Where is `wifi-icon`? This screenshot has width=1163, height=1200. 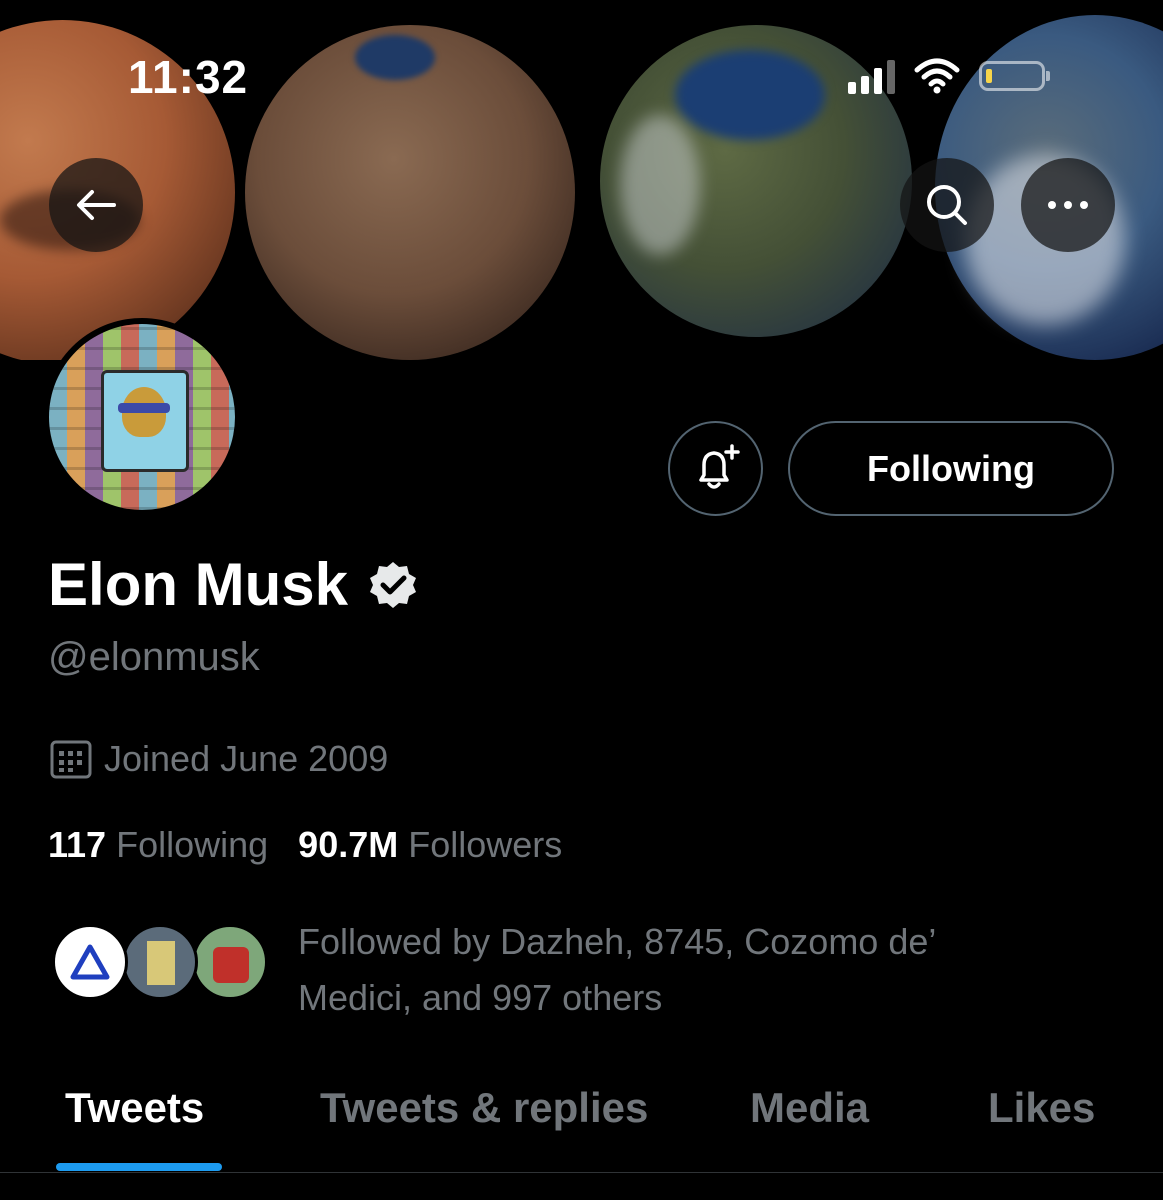
wifi-icon is located at coordinates (937, 76).